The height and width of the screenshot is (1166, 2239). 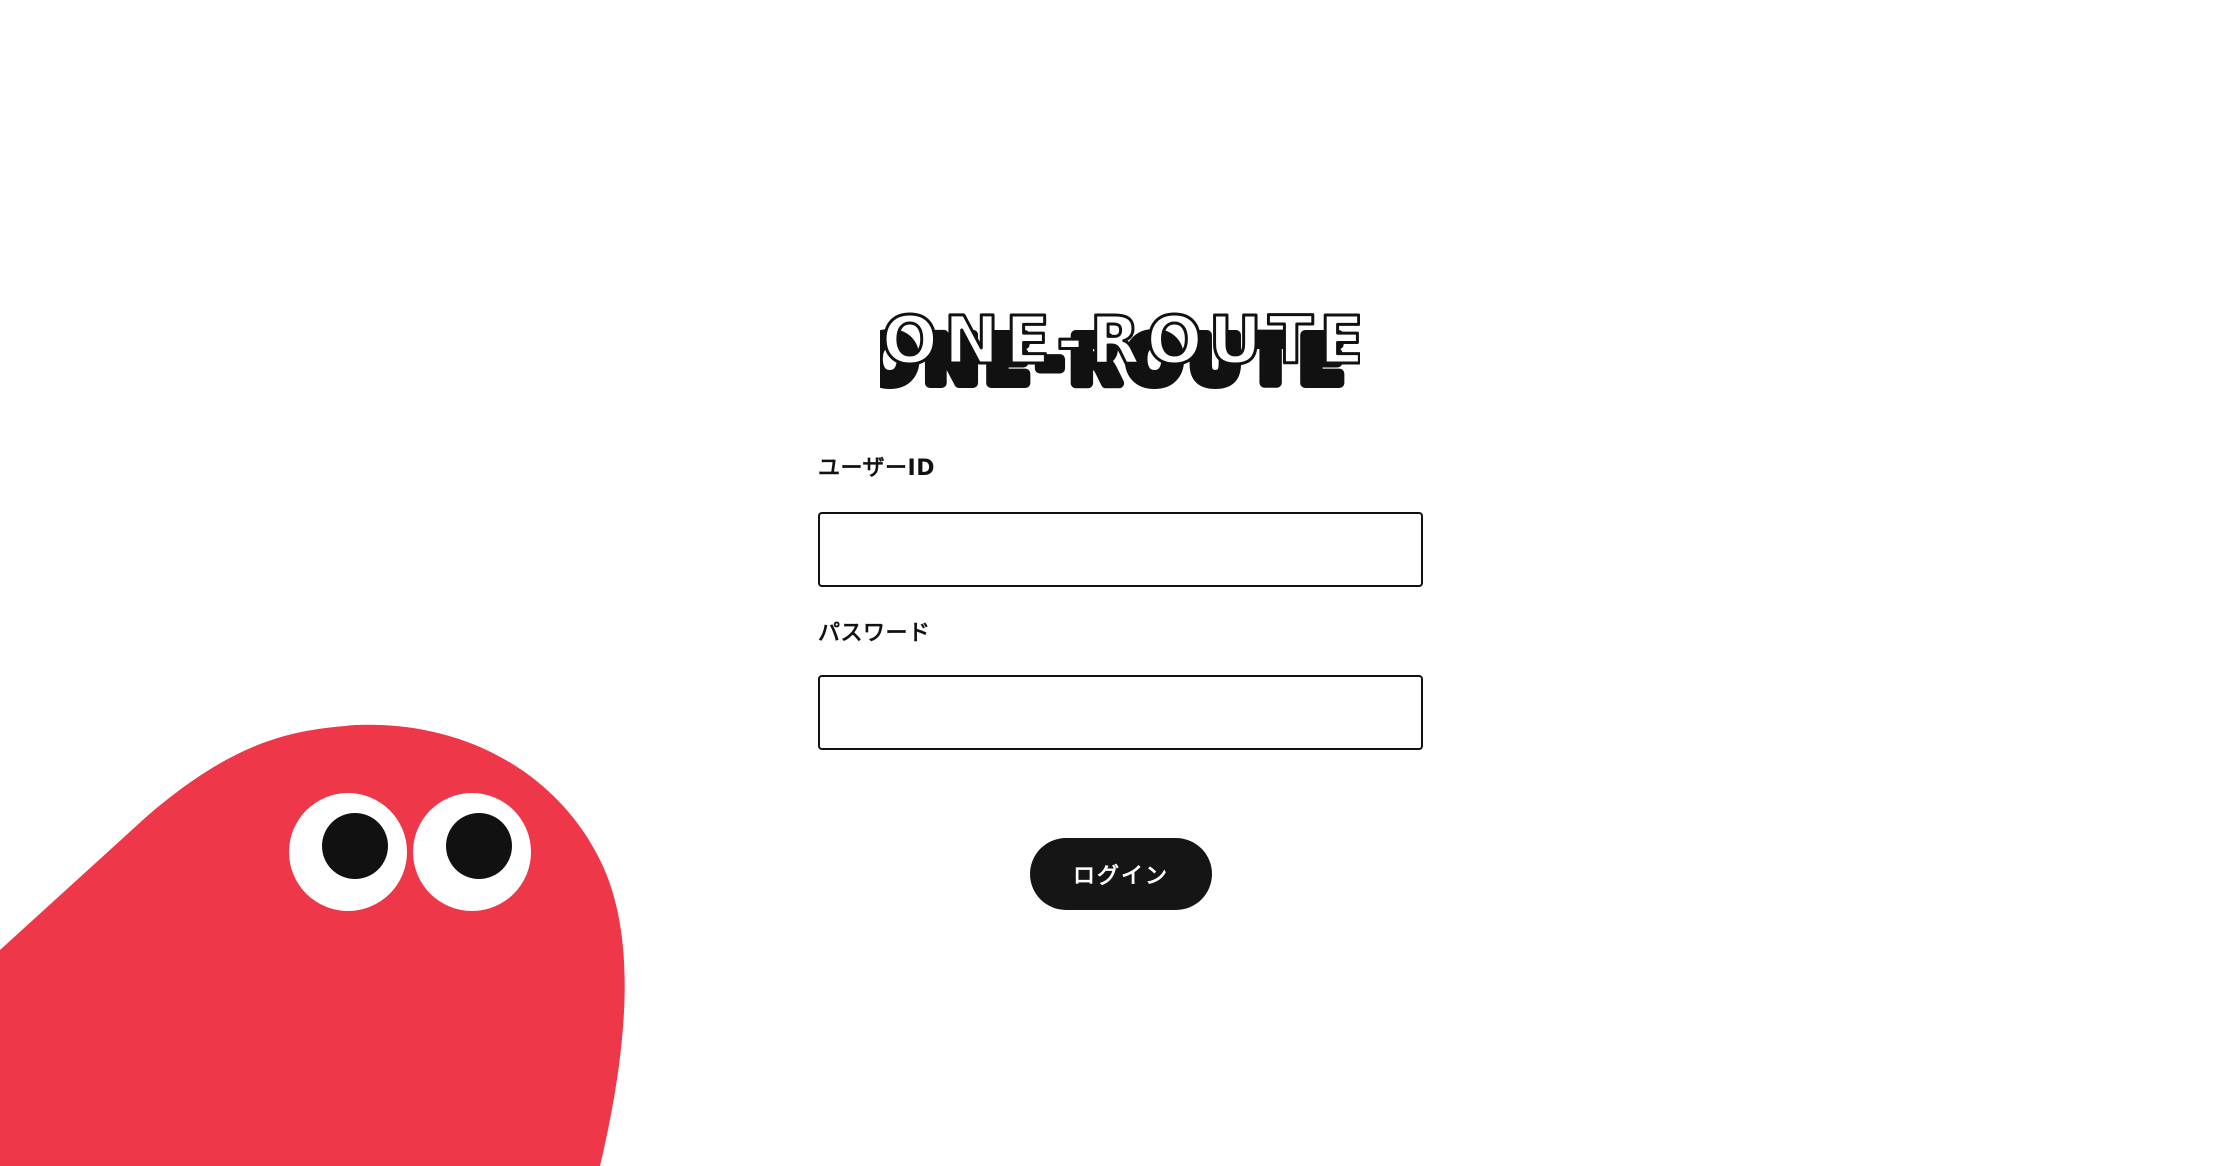 What do you see at coordinates (1120, 549) in the screenshot?
I see `user-id-input` at bounding box center [1120, 549].